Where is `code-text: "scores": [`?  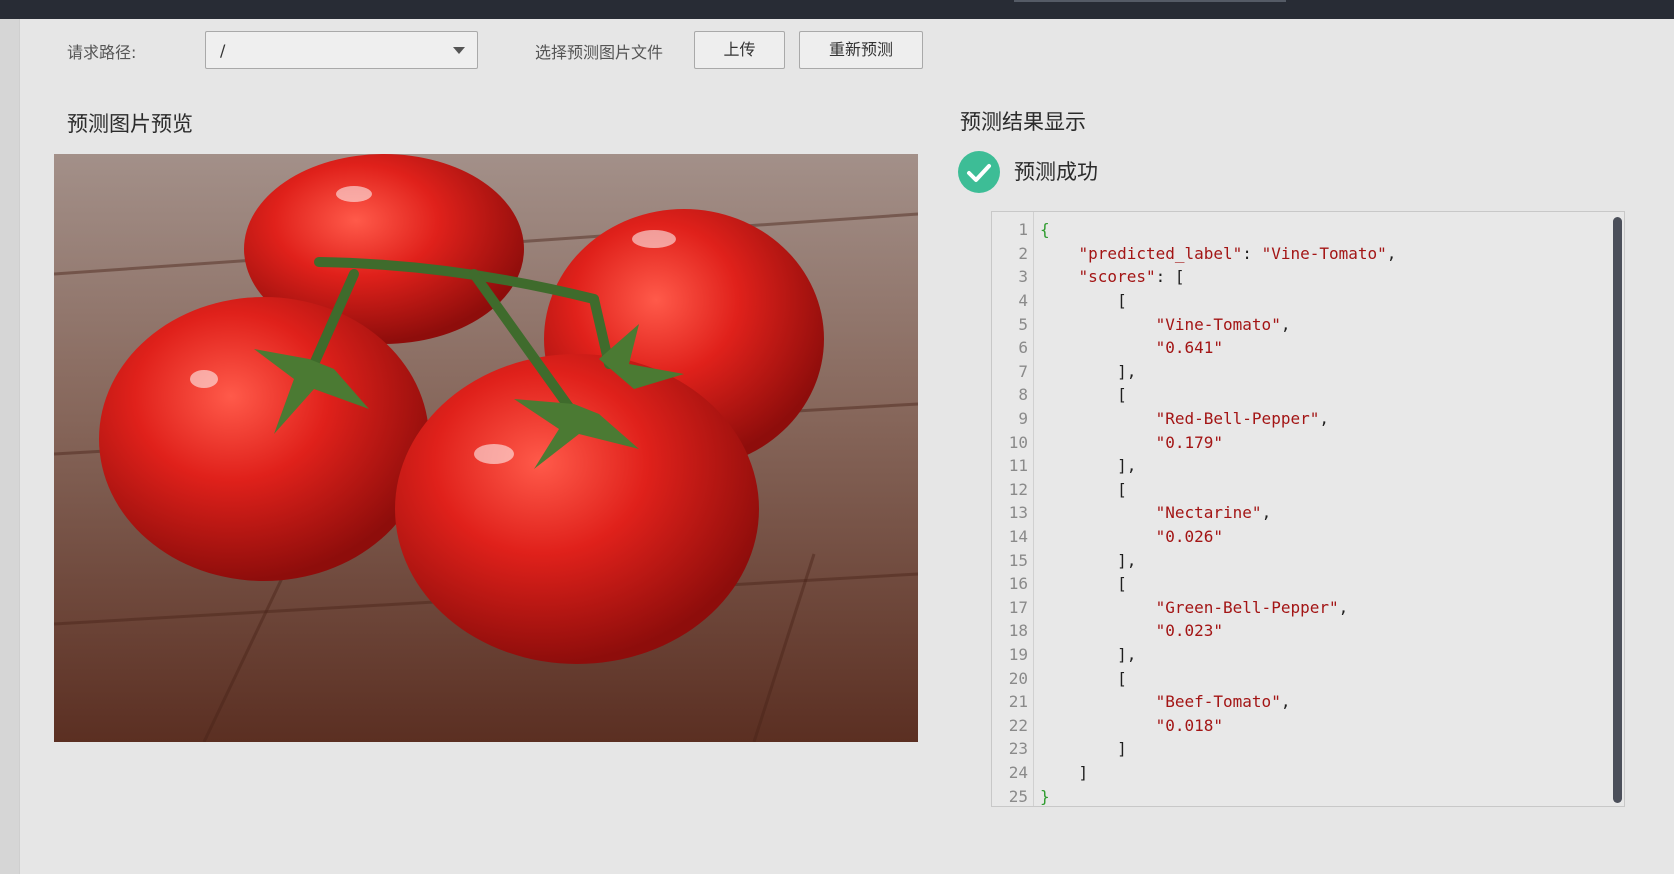 code-text: "scores": [ is located at coordinates (1131, 277).